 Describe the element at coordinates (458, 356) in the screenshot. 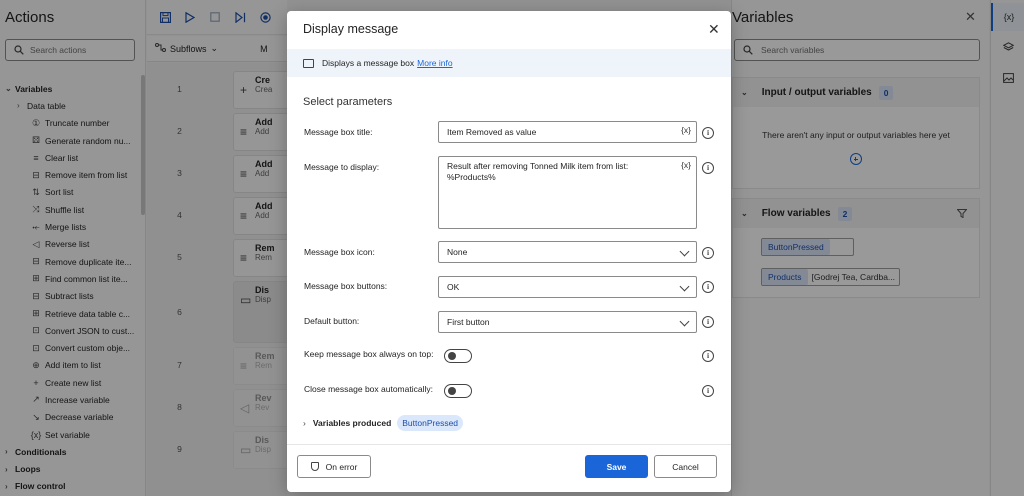

I see `always-on-top-toggle` at that location.